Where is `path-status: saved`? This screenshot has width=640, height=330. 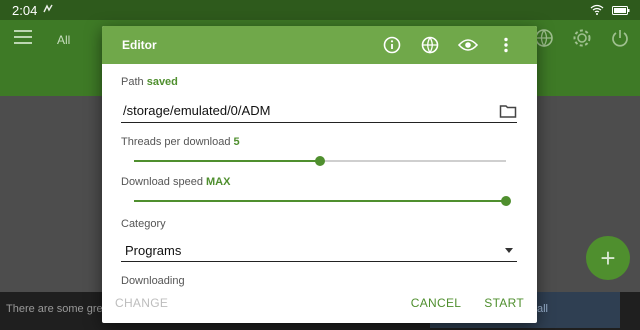 path-status: saved is located at coordinates (162, 82).